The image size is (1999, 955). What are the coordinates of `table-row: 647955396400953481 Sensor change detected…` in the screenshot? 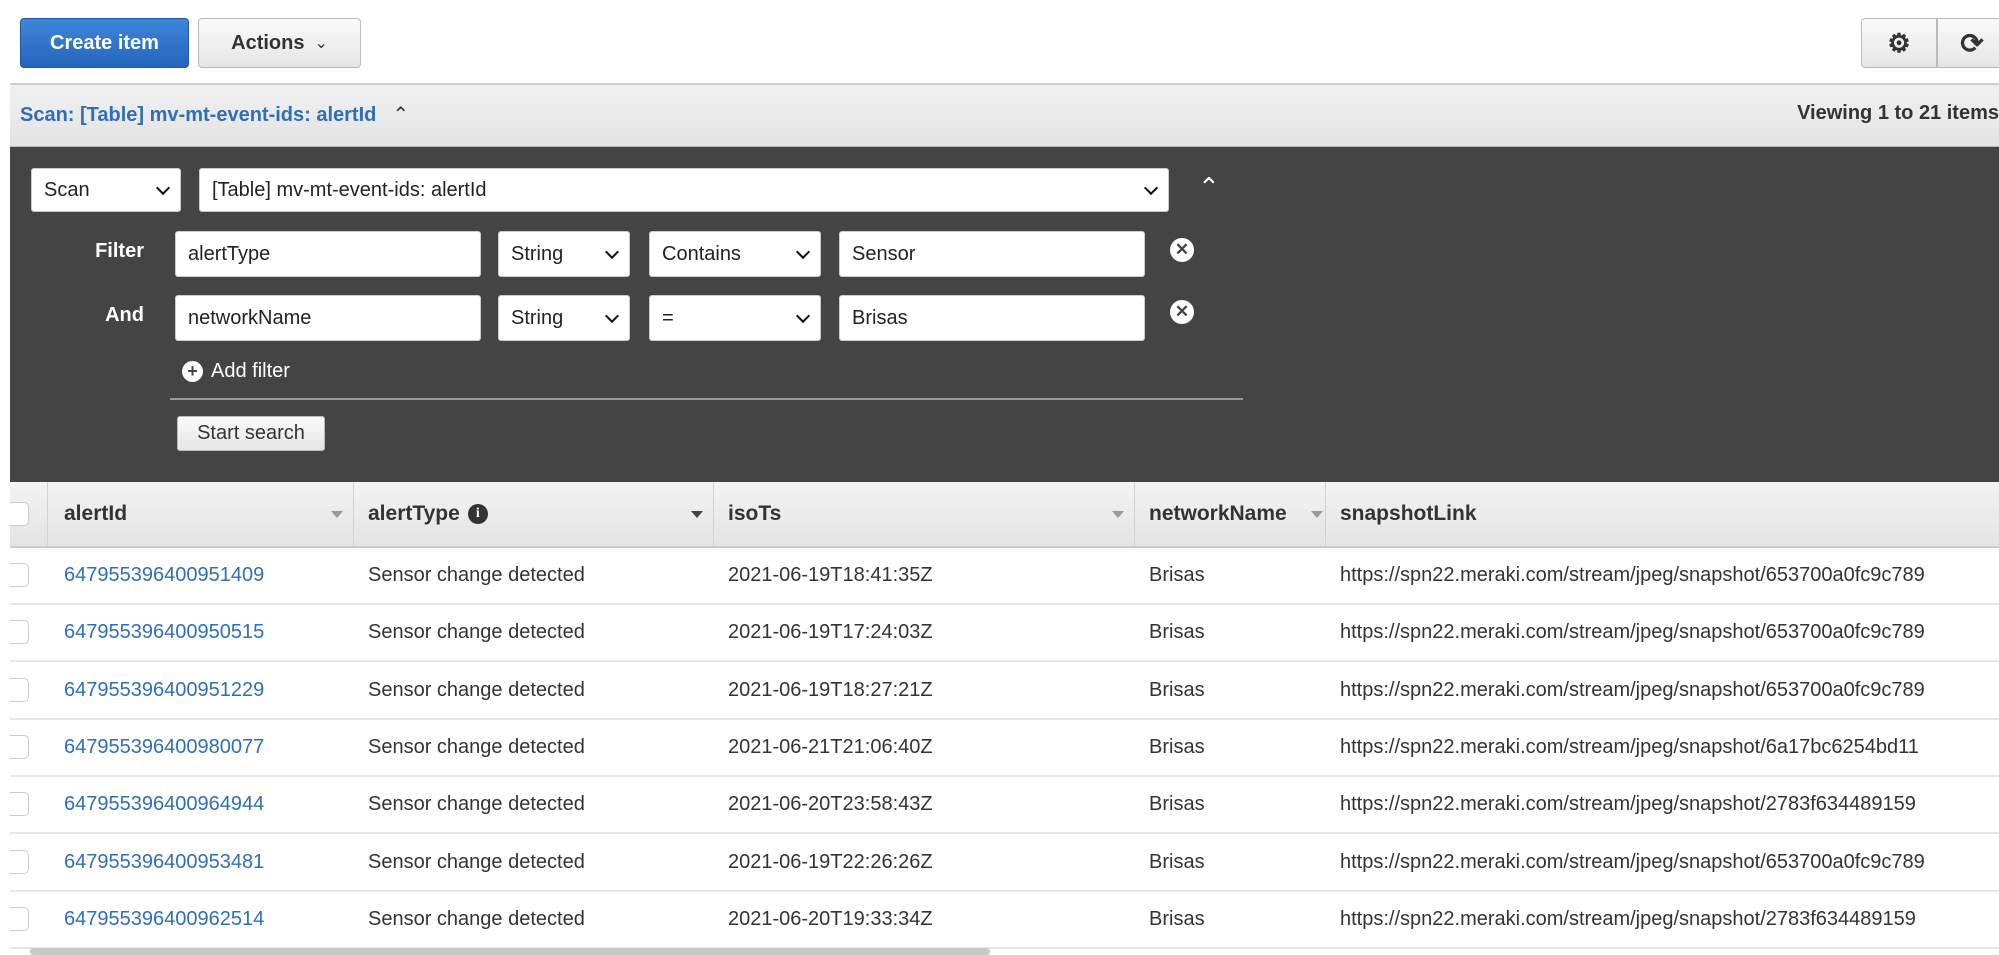 It's located at (1004, 863).